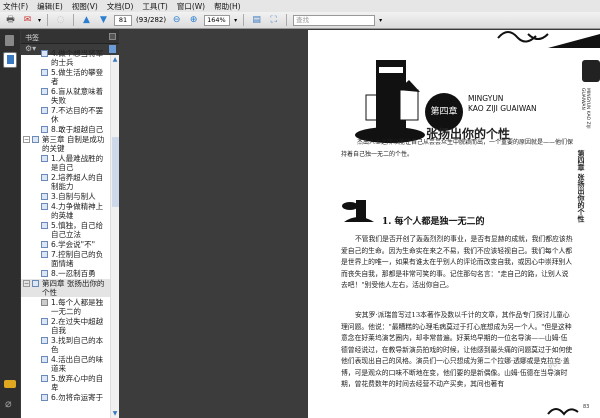  What do you see at coordinates (70, 288) in the screenshot?
I see `bookmark-chapter: − 第四章 张扬出你的个性` at bounding box center [70, 288].